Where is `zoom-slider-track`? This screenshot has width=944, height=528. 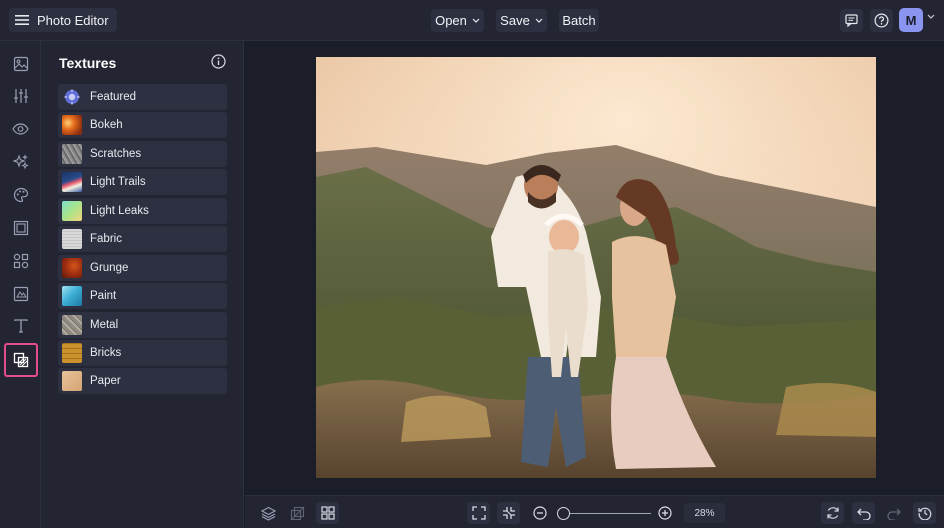 zoom-slider-track is located at coordinates (607, 513).